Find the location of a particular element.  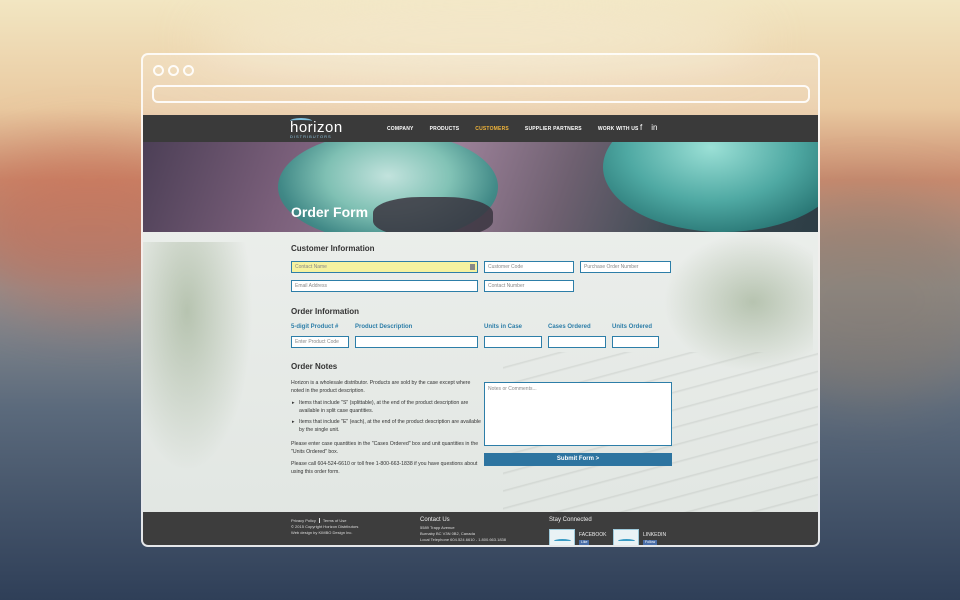

stay-connected-title: Stay Connected is located at coordinates (570, 520).